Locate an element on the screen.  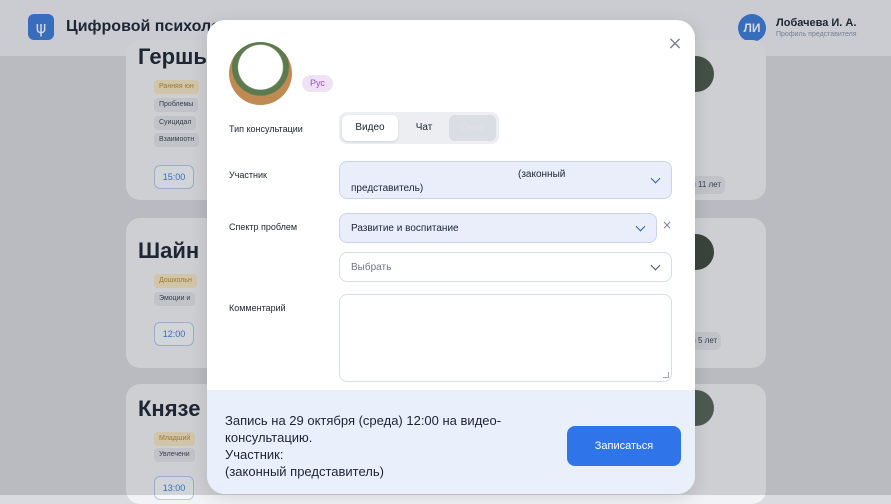
participant-label: Участник is located at coordinates (248, 175).